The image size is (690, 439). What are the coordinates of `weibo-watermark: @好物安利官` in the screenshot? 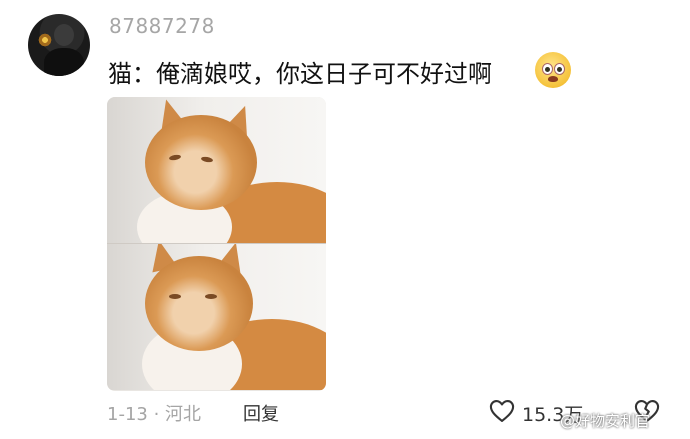 It's located at (605, 421).